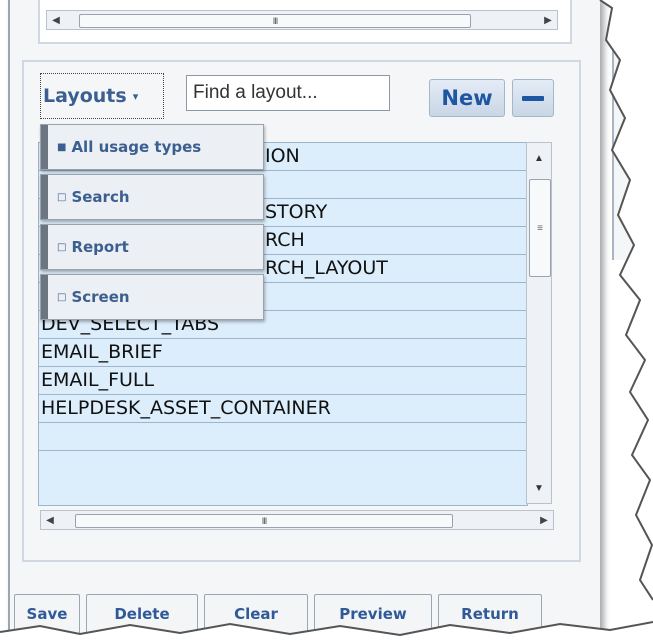 The height and width of the screenshot is (640, 653). I want to click on bottom-toolbar: Save Delete Clear Preview Return, so click(308, 617).